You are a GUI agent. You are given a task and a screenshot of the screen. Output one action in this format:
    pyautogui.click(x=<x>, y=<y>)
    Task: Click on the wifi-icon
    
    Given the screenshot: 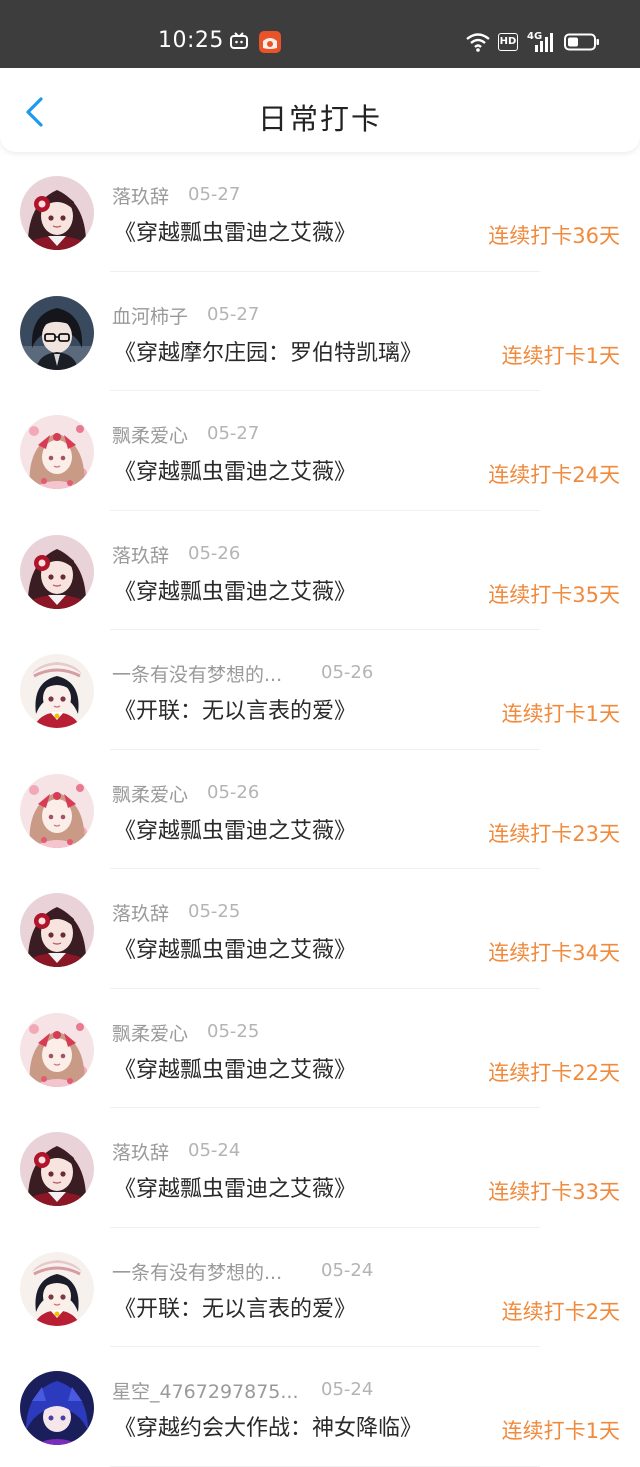 What is the action you would take?
    pyautogui.click(x=478, y=42)
    